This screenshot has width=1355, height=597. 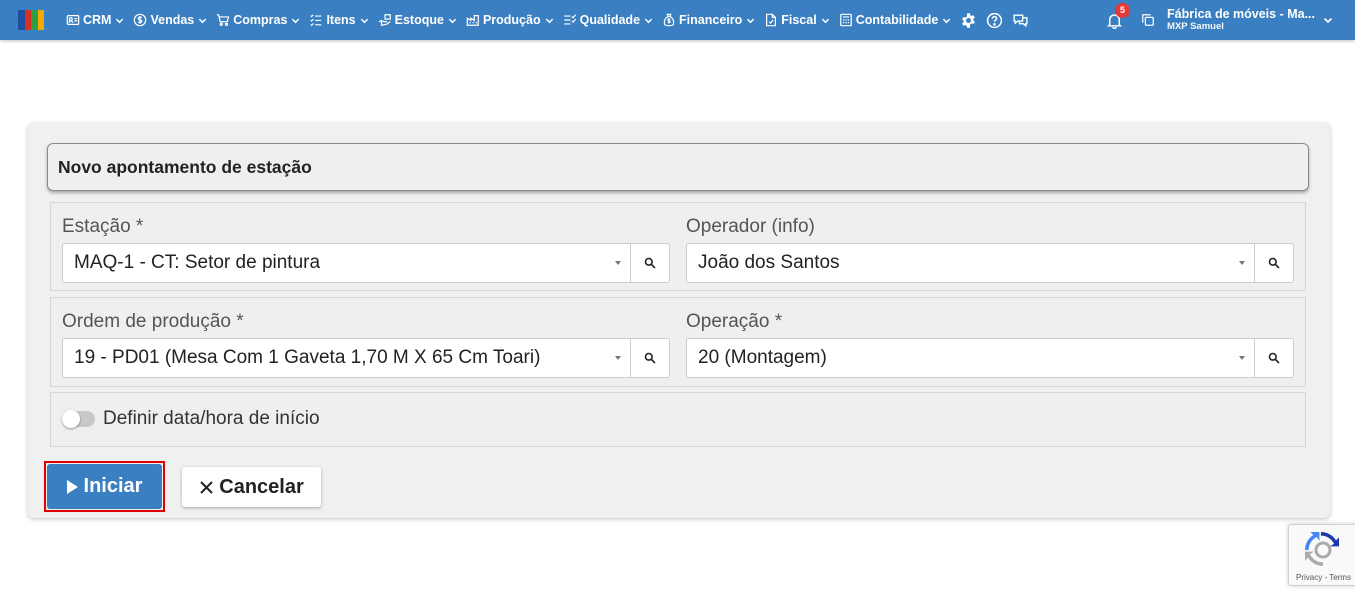 I want to click on menu-vendas: Vendas, so click(x=170, y=20).